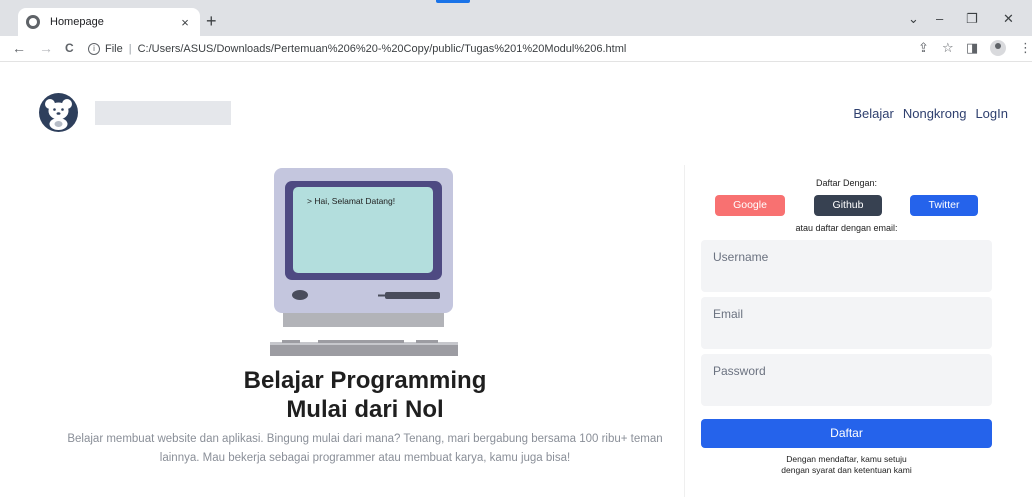 The image size is (1032, 497). Describe the element at coordinates (972, 19) in the screenshot. I see `restore-button: ❐` at that location.